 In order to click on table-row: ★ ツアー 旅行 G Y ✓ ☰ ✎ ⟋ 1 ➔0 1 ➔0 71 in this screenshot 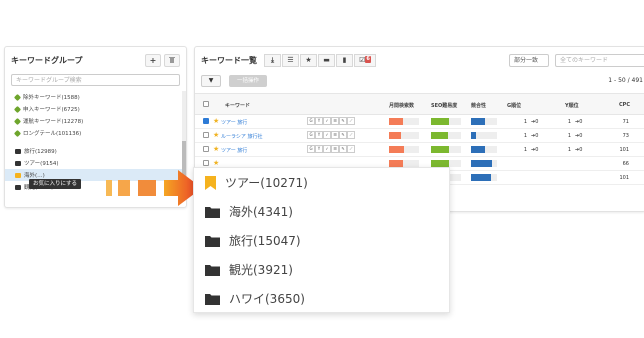, I will do `click(419, 122)`.